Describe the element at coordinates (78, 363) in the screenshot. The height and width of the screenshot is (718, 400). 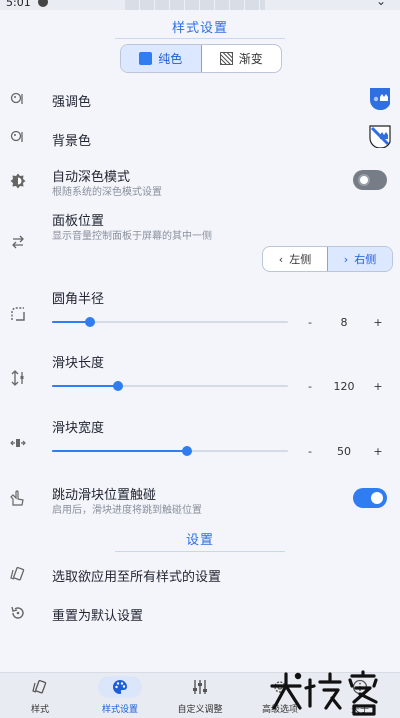
I see `slider-length-title: 滑块长度` at that location.